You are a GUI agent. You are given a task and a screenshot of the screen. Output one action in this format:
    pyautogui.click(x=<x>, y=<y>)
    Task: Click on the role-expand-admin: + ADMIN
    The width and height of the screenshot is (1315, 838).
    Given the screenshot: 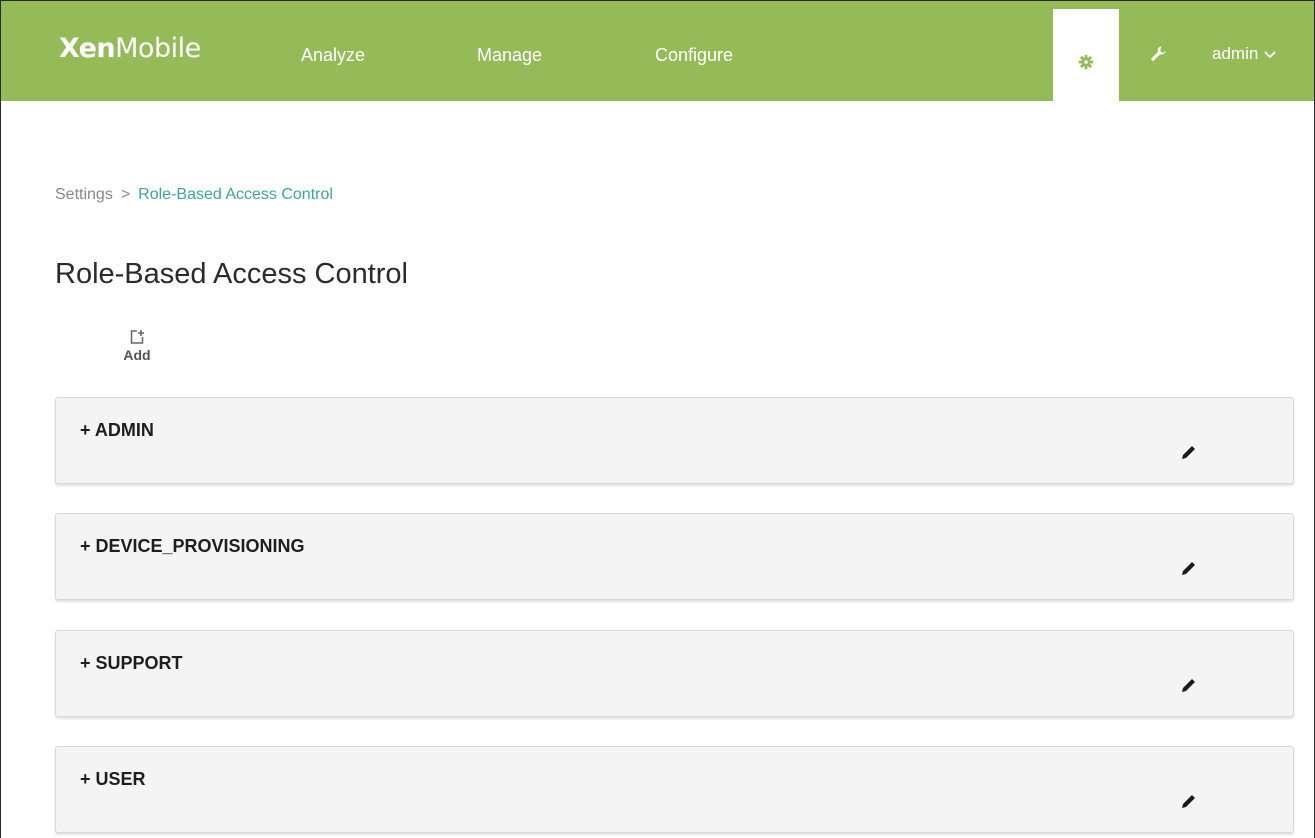 What is the action you would take?
    pyautogui.click(x=117, y=430)
    